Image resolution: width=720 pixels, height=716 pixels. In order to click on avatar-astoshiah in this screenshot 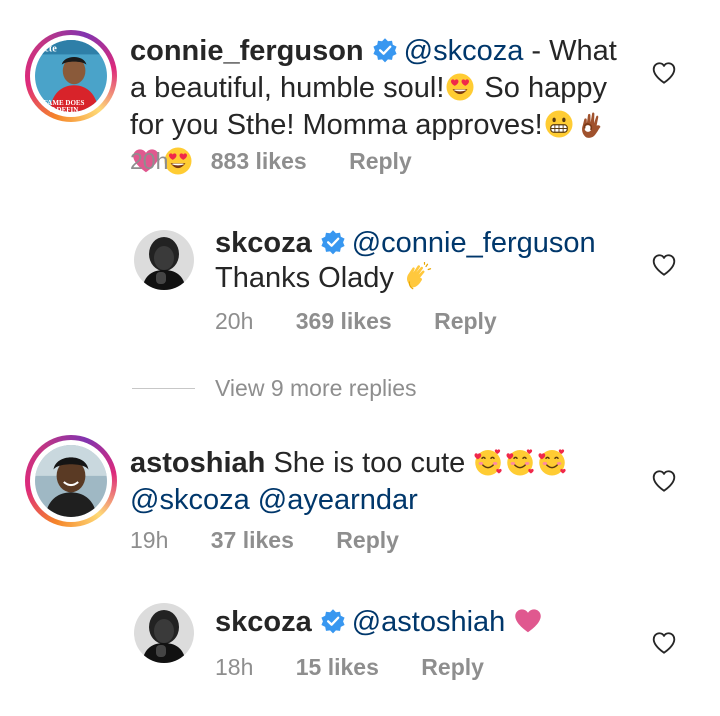, I will do `click(71, 481)`.